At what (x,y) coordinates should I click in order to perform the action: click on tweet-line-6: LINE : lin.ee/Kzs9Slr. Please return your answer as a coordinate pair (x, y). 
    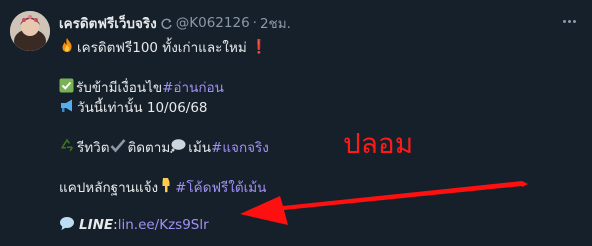
    Looking at the image, I should click on (134, 225).